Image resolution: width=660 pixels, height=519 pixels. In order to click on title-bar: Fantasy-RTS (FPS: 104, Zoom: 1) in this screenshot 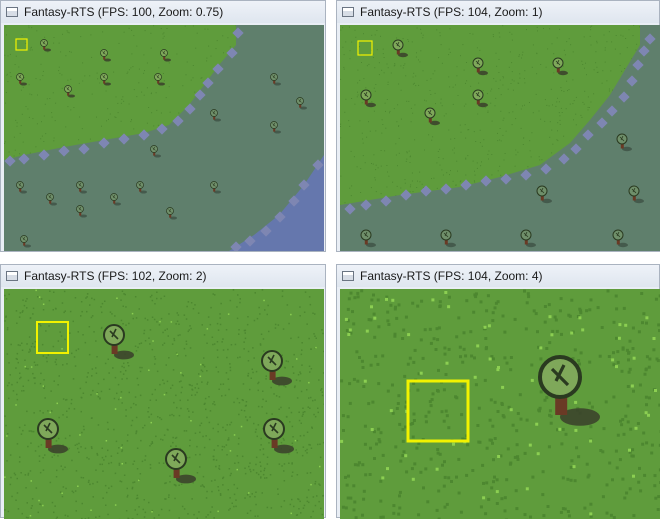, I will do `click(498, 12)`.